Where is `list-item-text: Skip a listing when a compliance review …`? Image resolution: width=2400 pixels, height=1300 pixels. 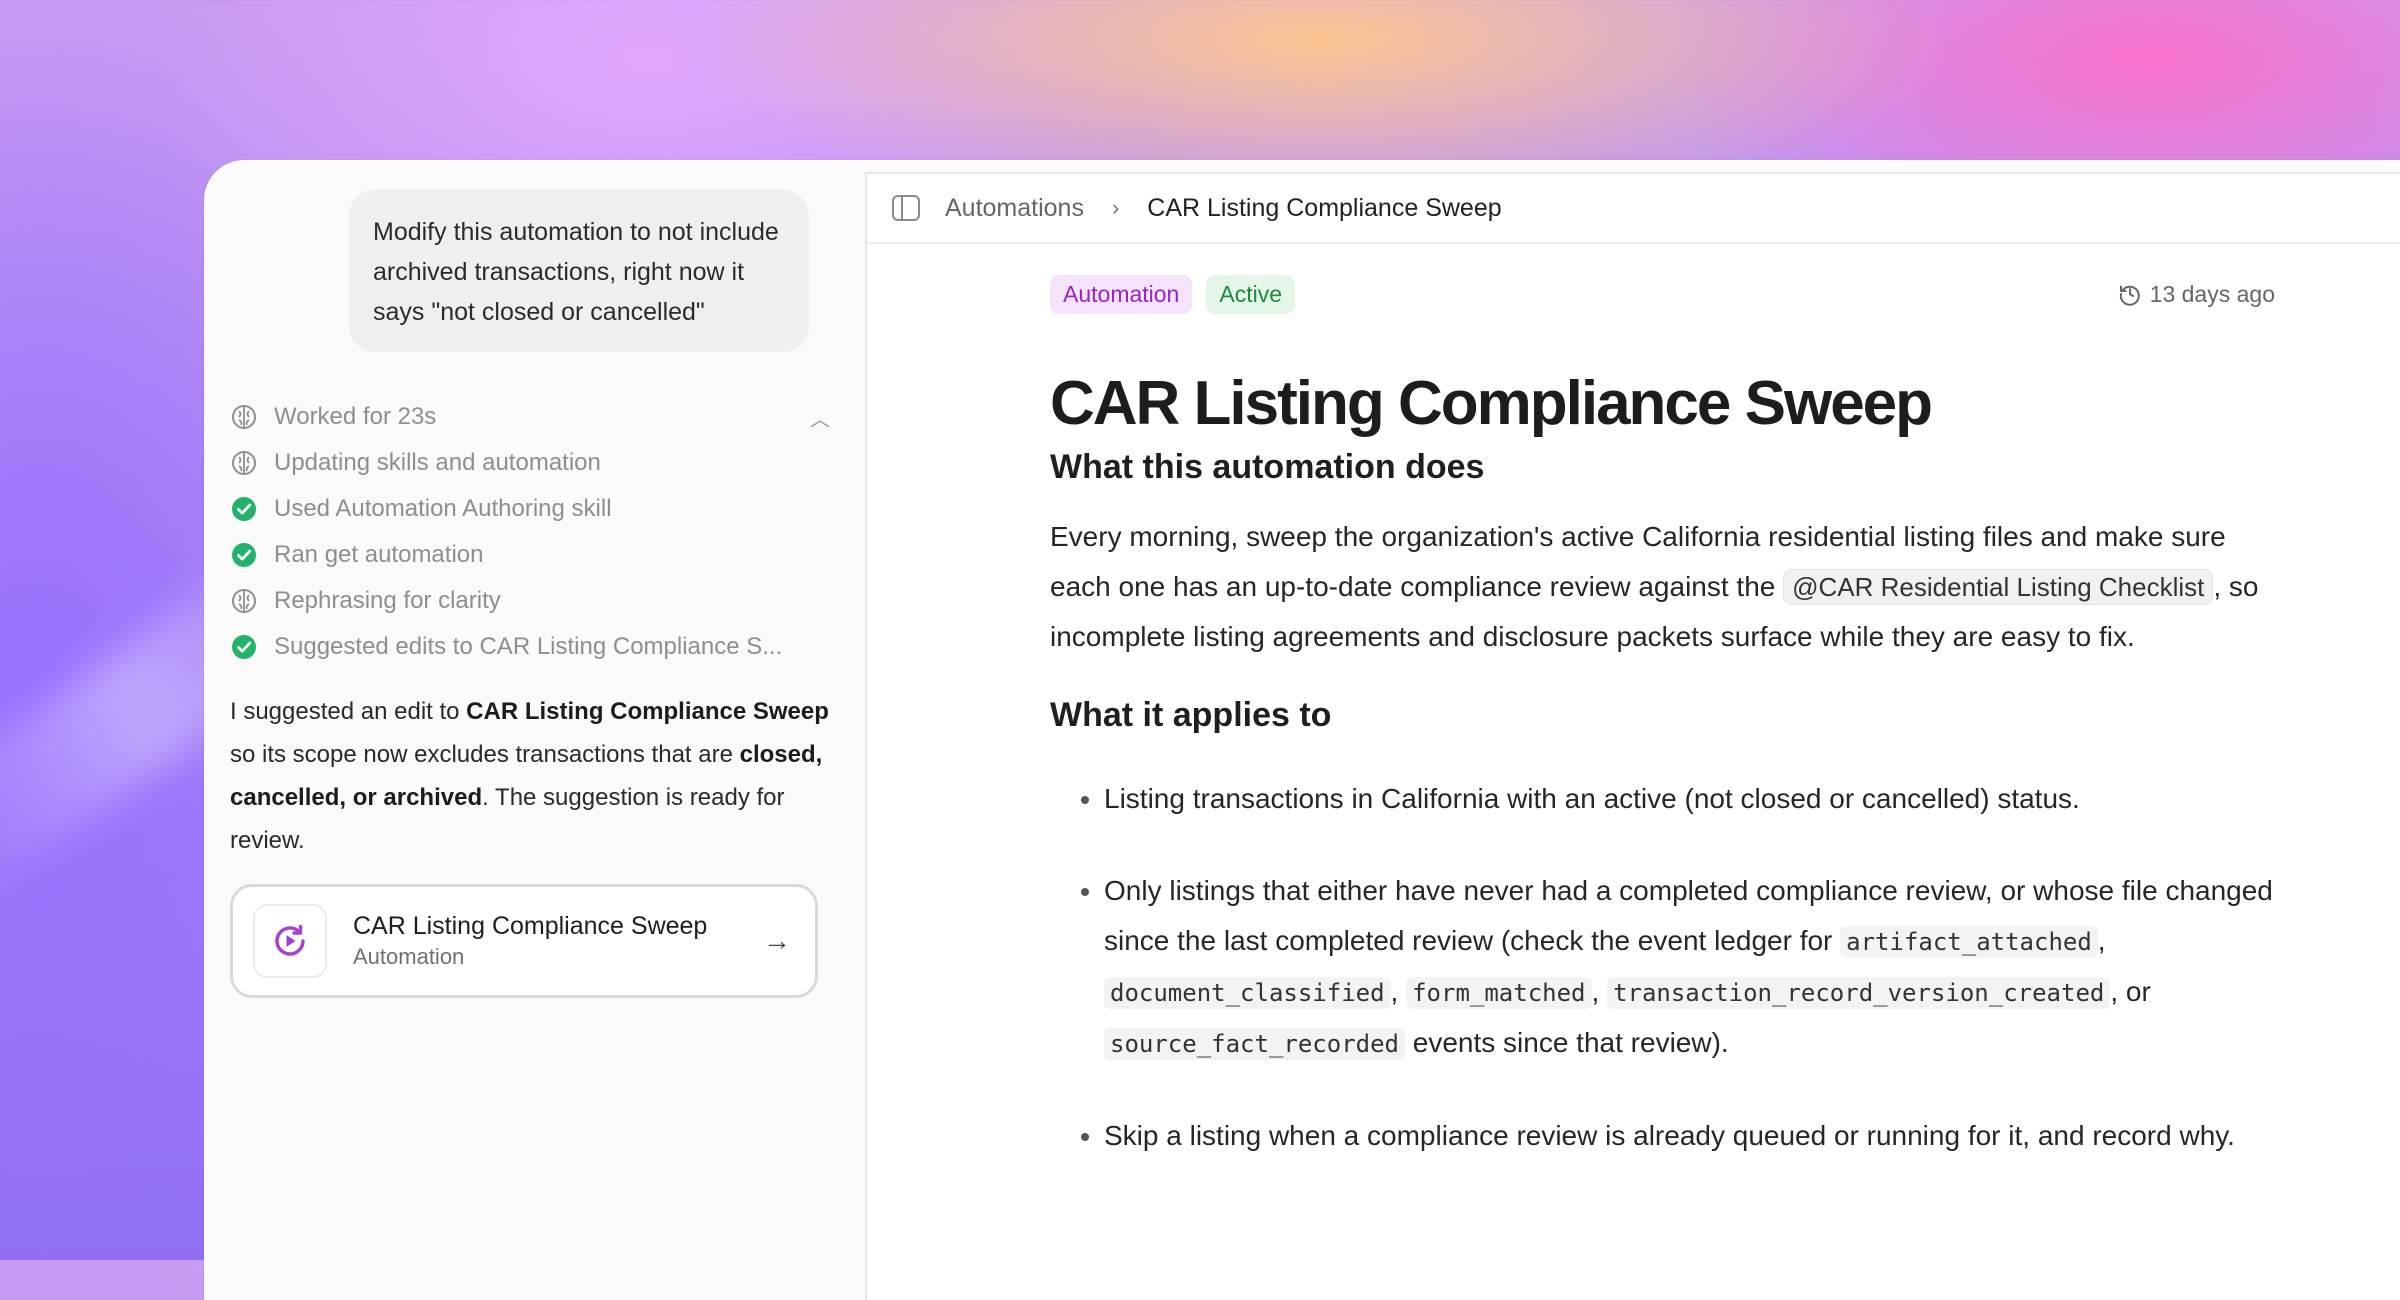 list-item-text: Skip a listing when a compliance review … is located at coordinates (1669, 1135).